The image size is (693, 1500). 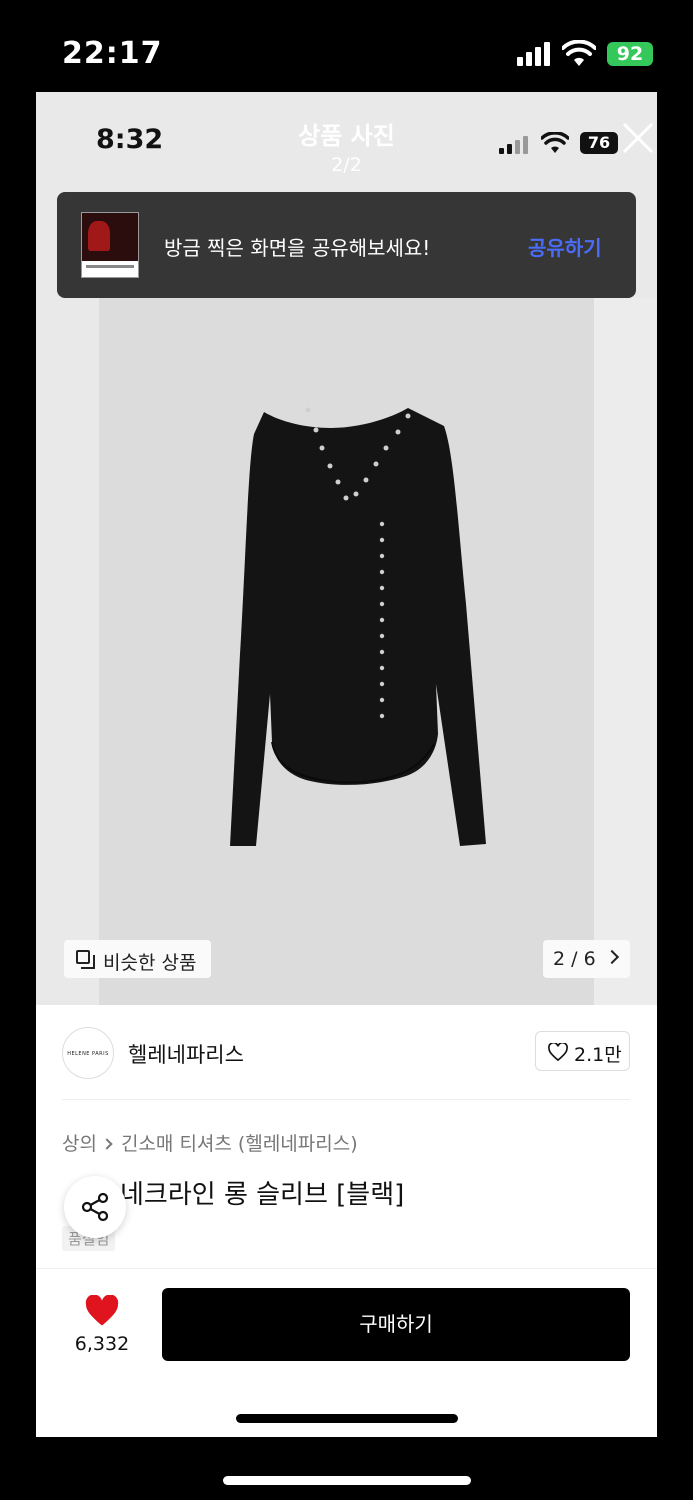 What do you see at coordinates (102, 1330) in the screenshot?
I see `wishlist-button: 6,332` at bounding box center [102, 1330].